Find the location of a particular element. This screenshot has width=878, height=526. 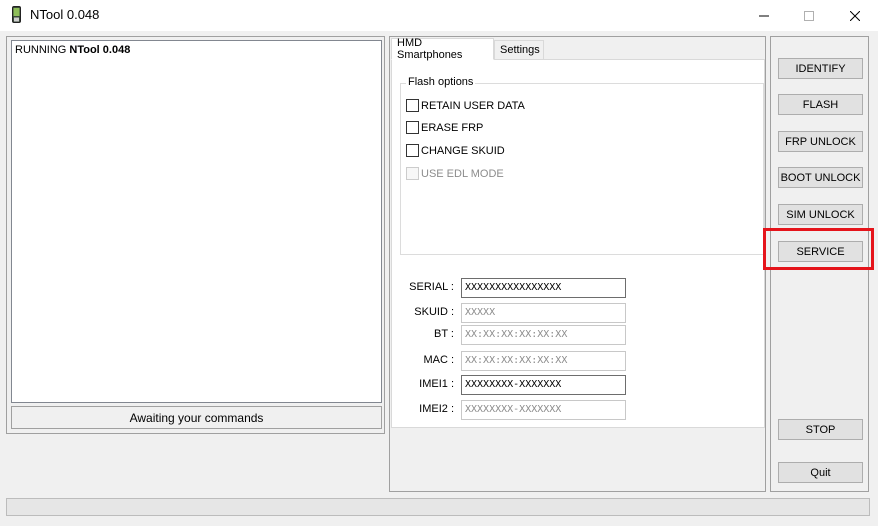

serial-row: SERIAL : XXXXXXXXXXXXXXXX is located at coordinates (579, 288).